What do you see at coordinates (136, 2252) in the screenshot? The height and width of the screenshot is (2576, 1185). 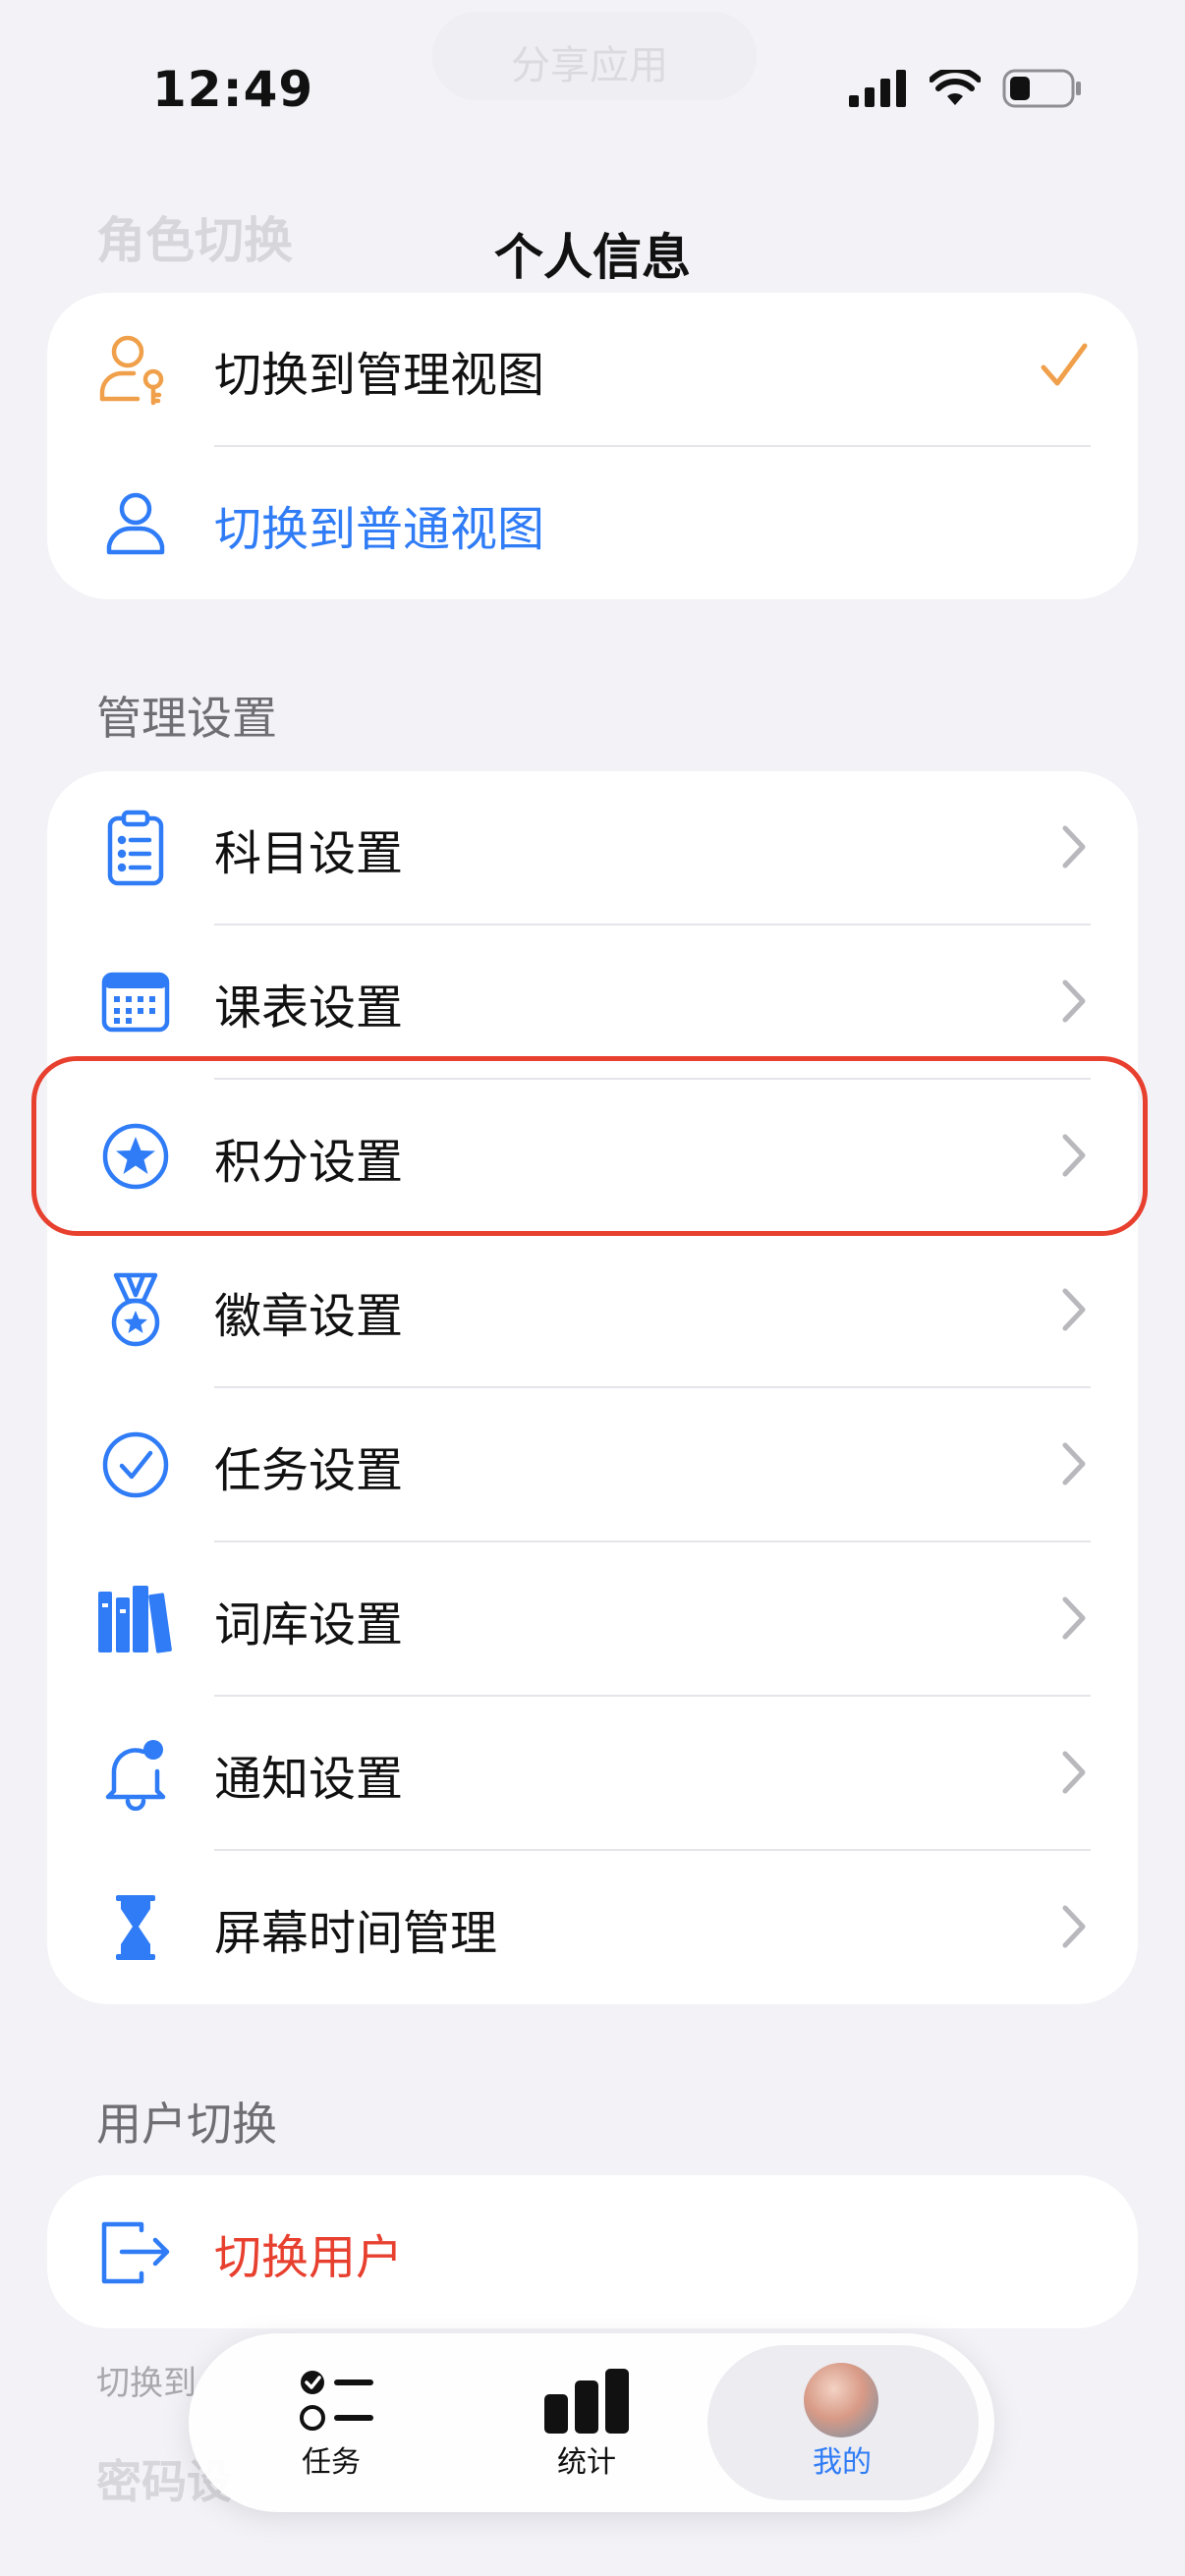 I see `logout-icon` at bounding box center [136, 2252].